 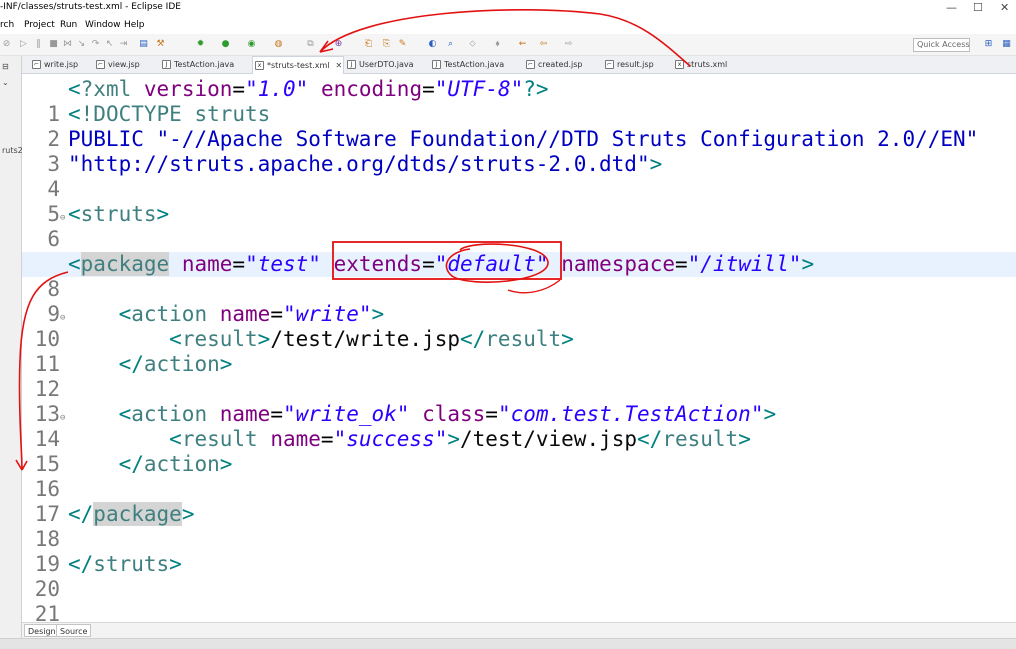 I want to click on panel-menu-icon: ⊟, so click(x=5, y=66).